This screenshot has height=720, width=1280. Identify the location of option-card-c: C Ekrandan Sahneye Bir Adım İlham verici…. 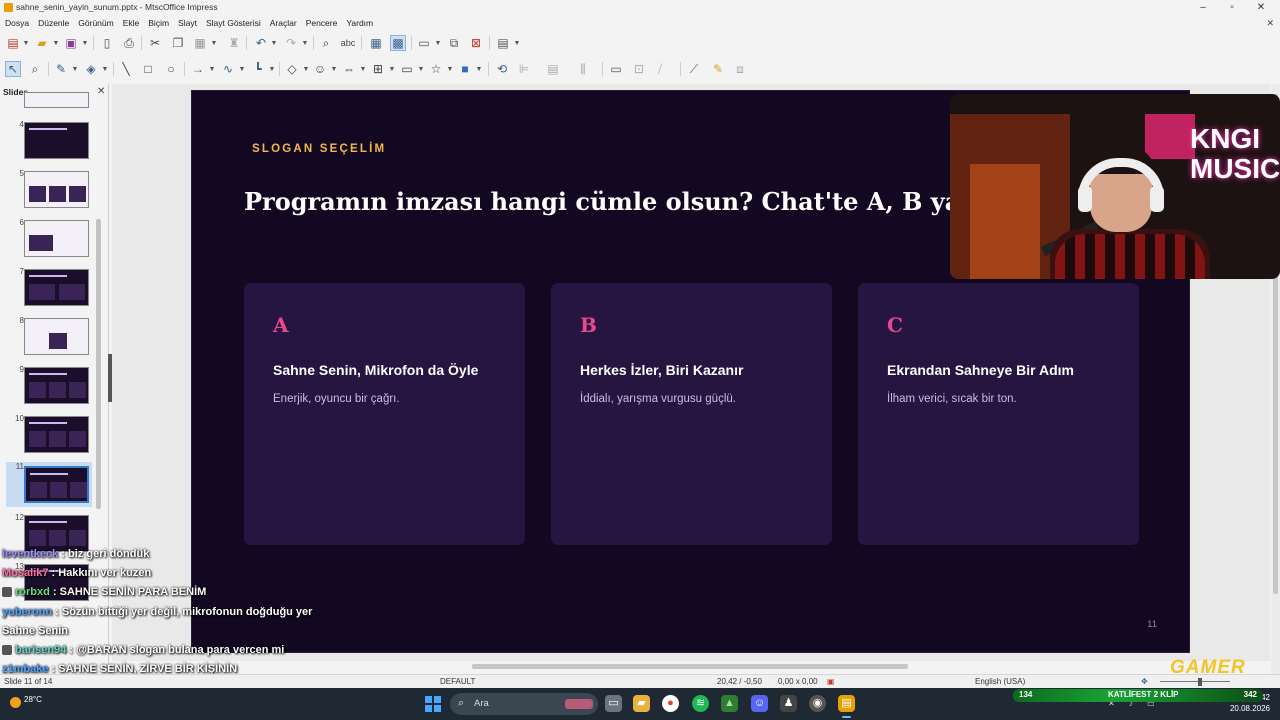
(998, 414).